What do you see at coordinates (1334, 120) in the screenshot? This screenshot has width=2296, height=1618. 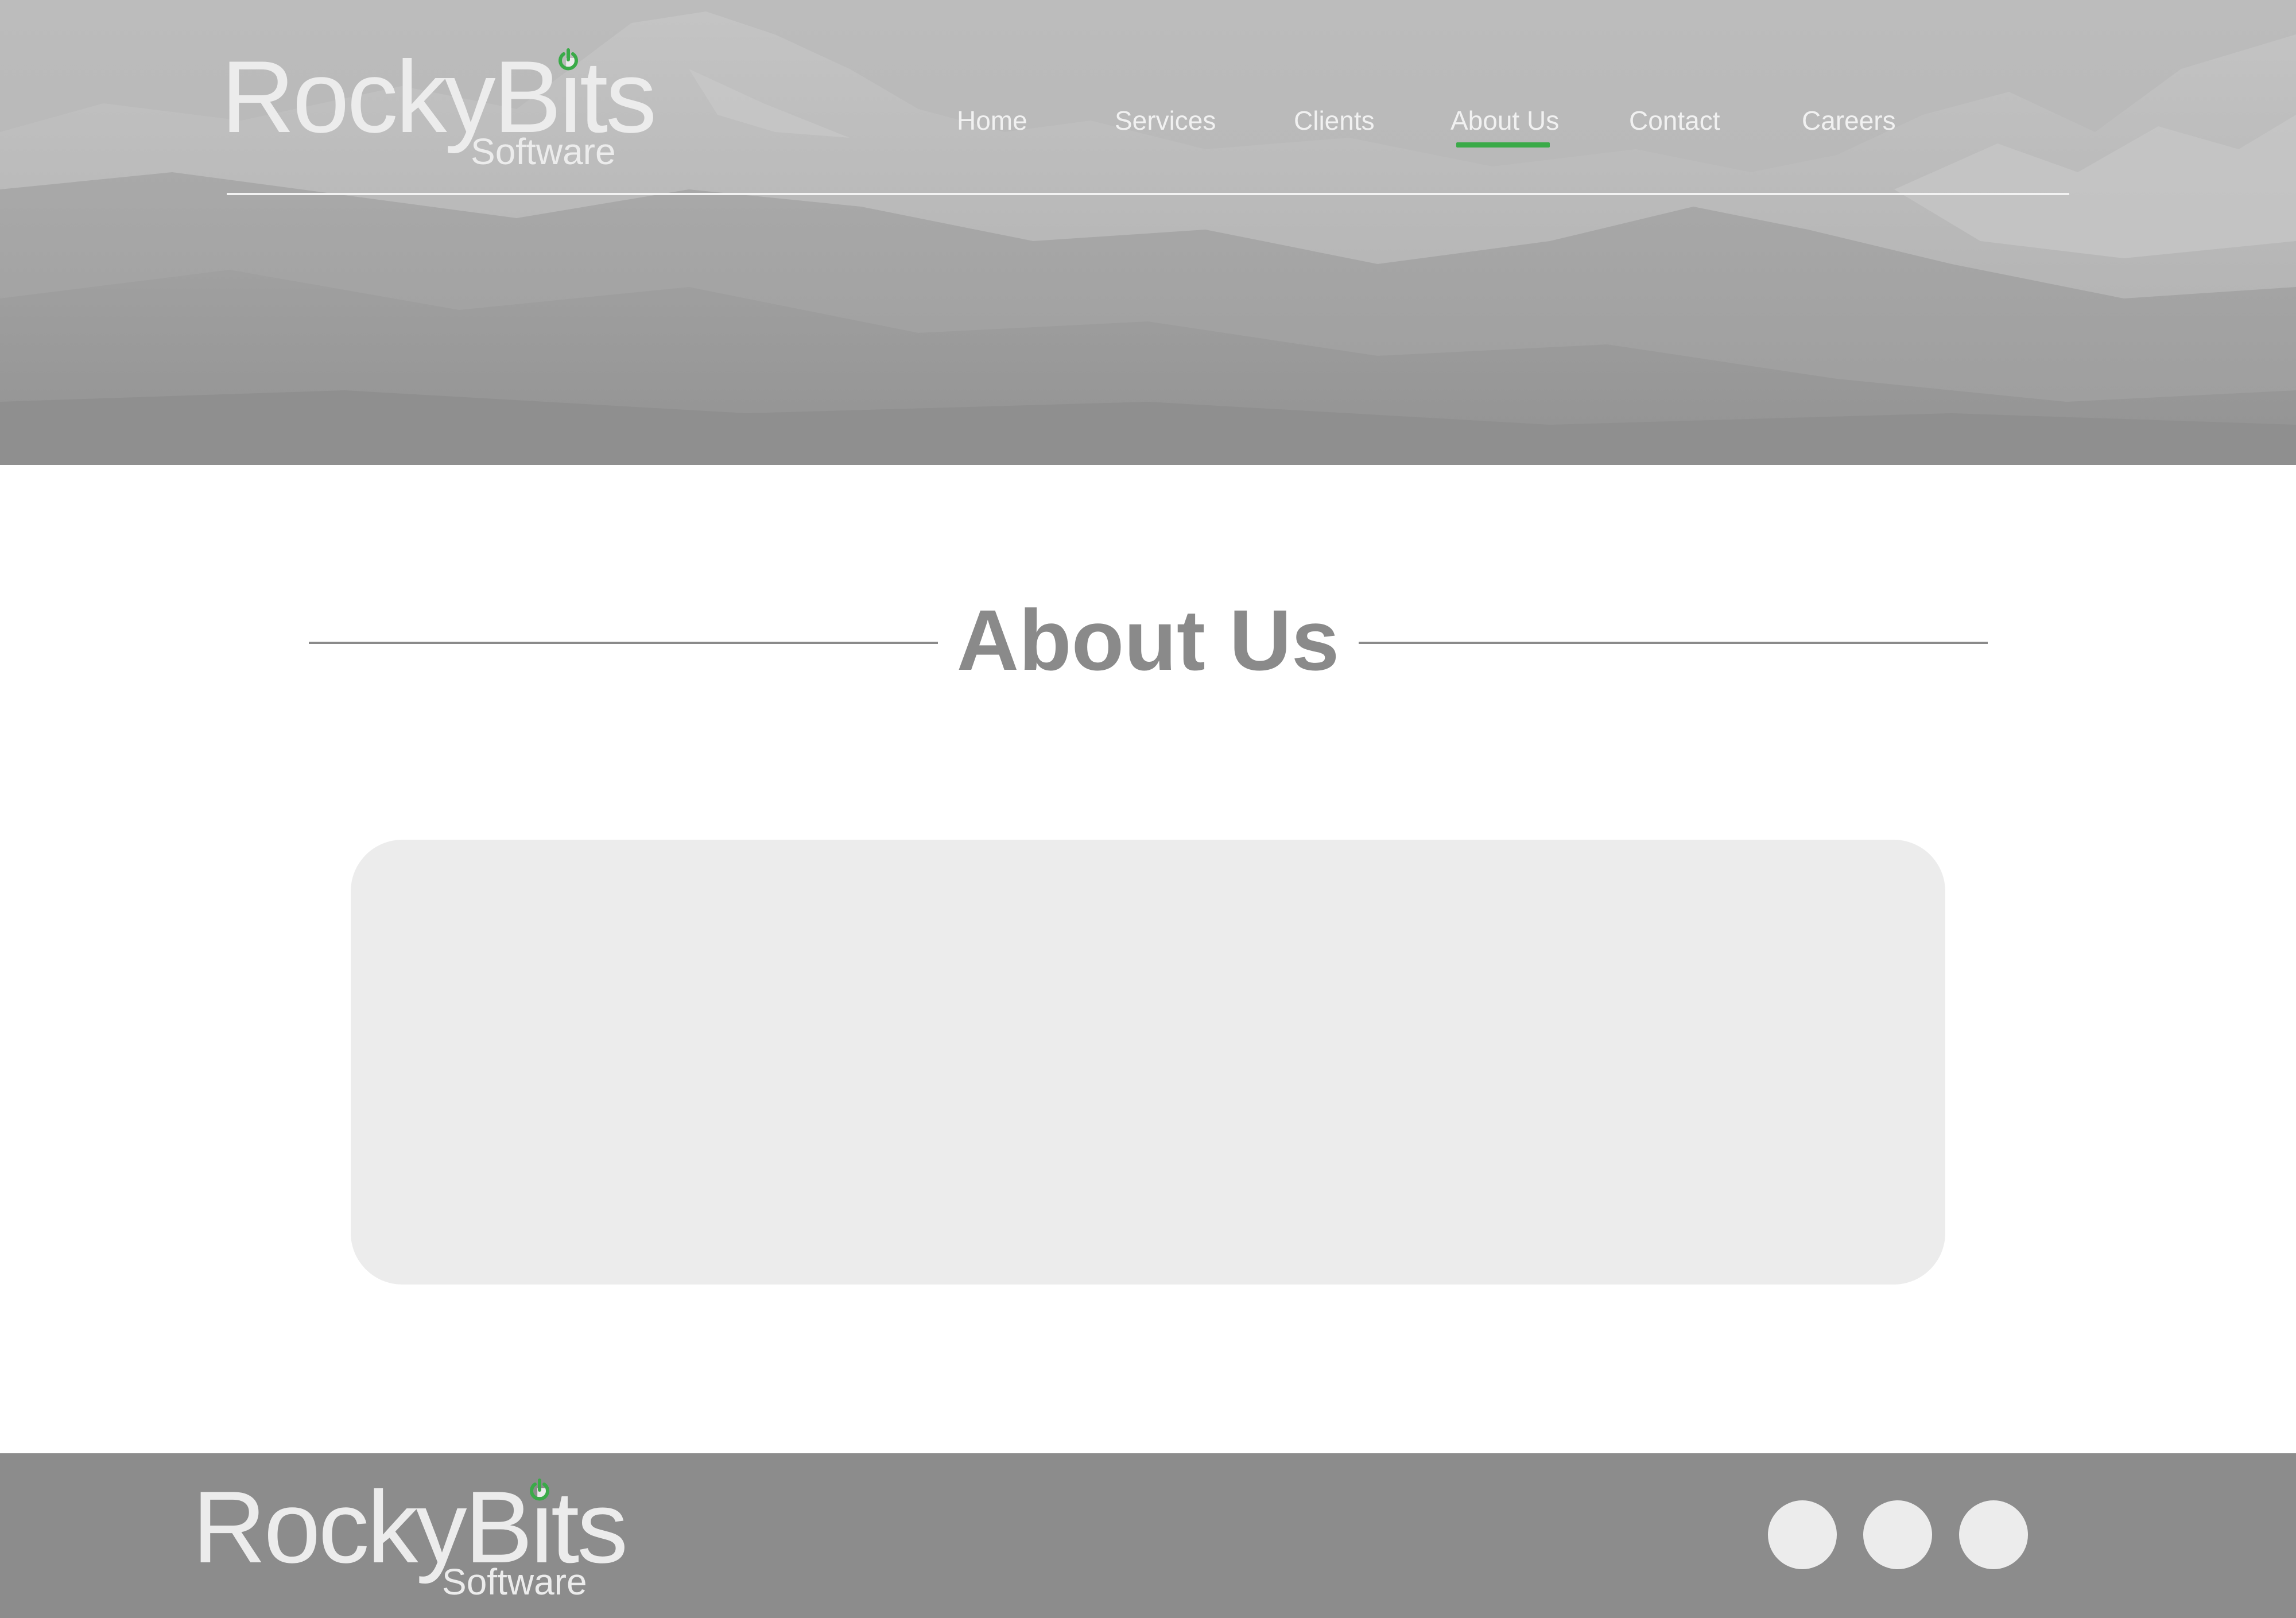 I see `nav-clients: Clients` at bounding box center [1334, 120].